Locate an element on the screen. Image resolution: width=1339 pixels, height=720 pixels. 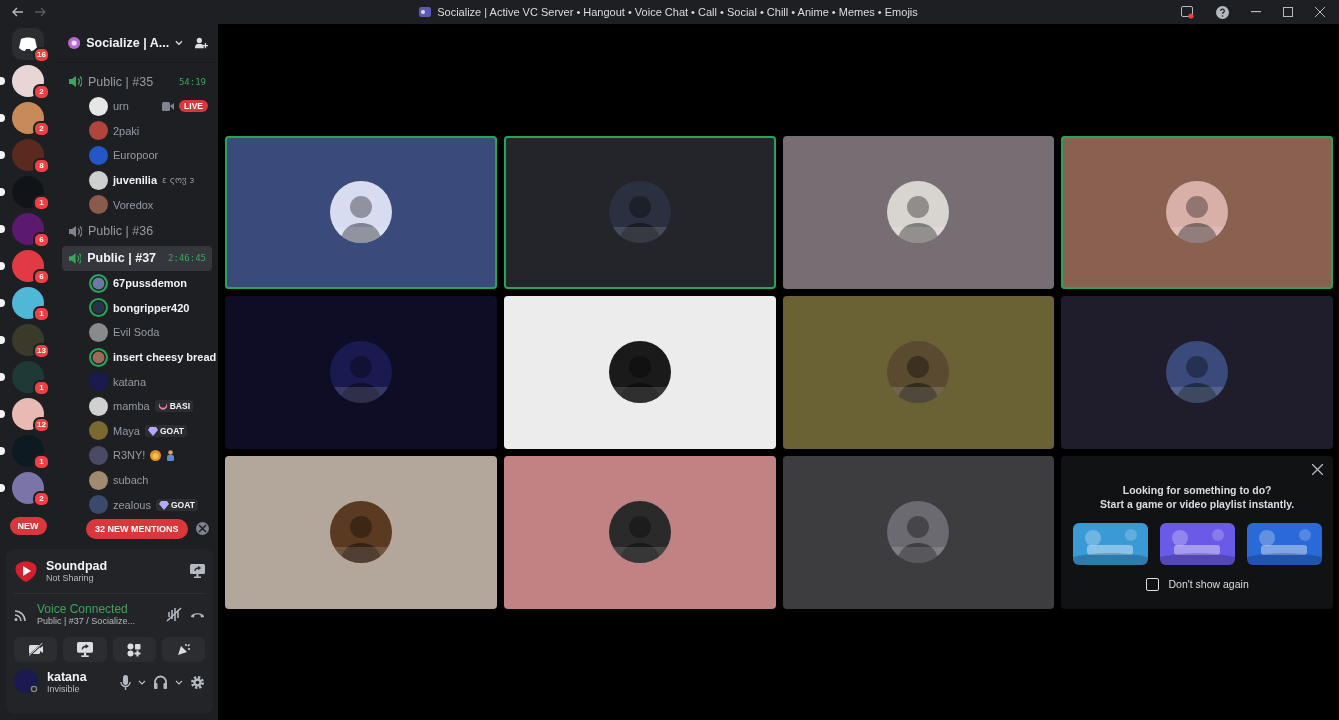
new-button: NEW is located at coordinates (28, 526).